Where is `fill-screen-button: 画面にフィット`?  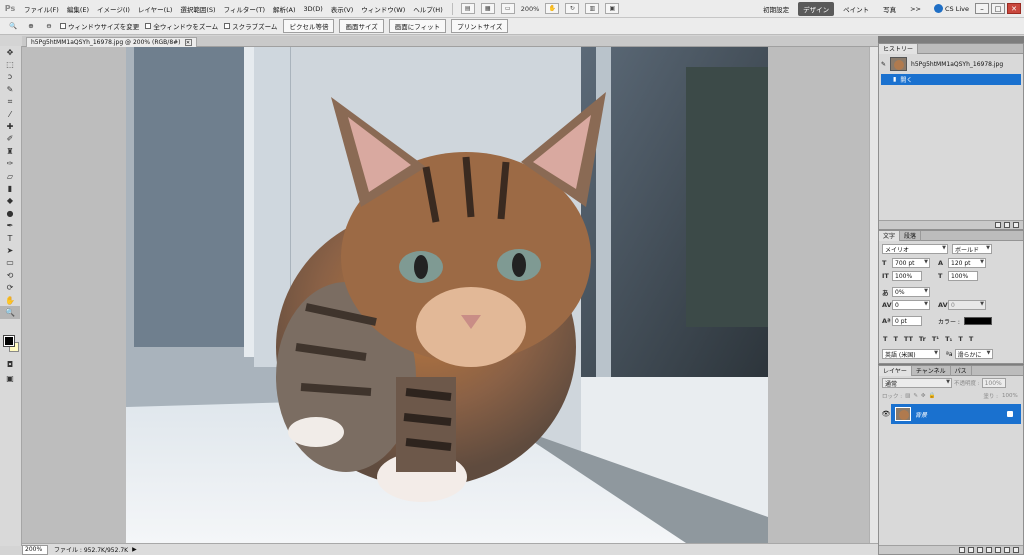 fill-screen-button: 画面にフィット is located at coordinates (417, 26).